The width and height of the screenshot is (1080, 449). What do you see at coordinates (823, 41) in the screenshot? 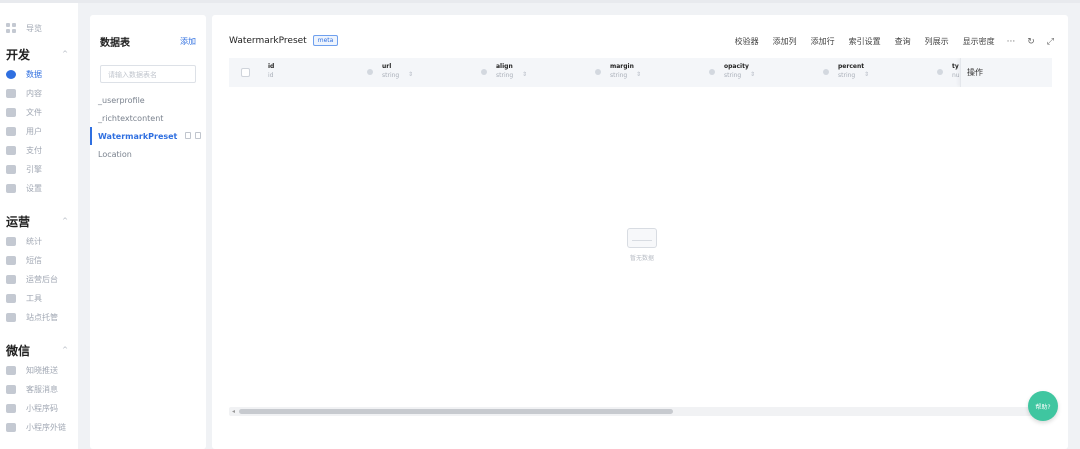
I see `add-row-button: 添加行` at bounding box center [823, 41].